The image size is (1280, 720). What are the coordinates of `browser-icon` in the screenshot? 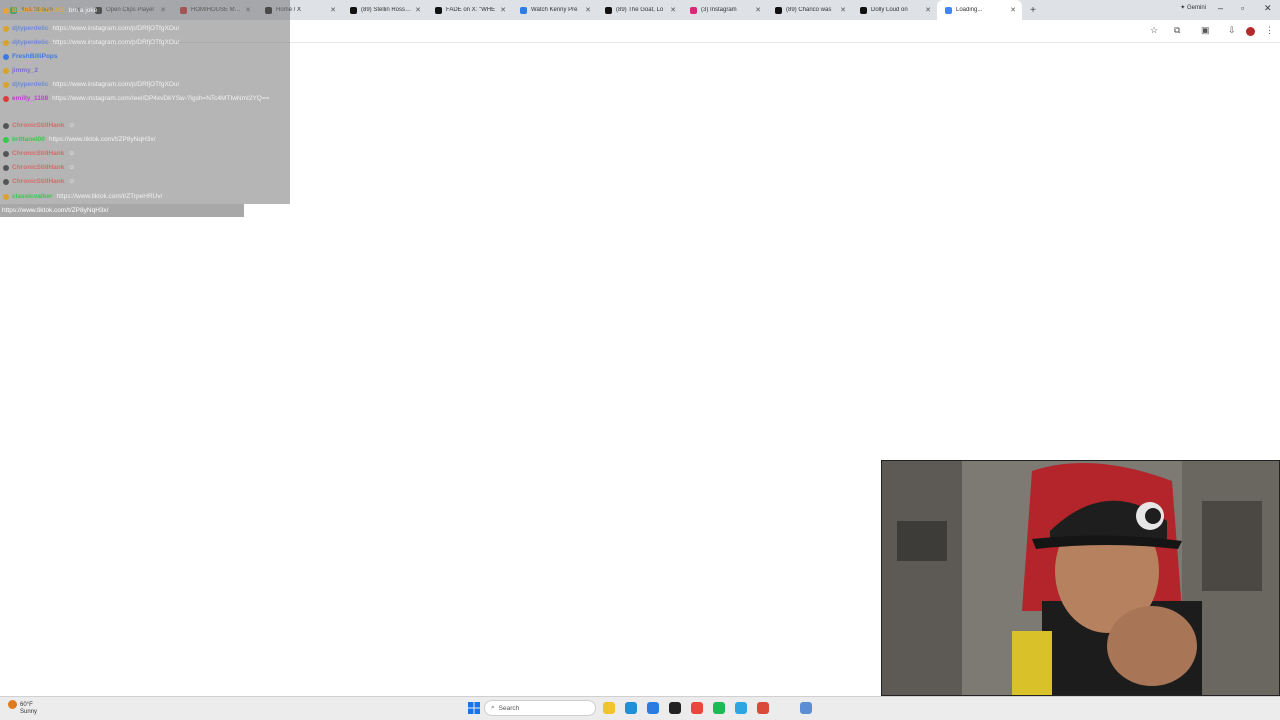 It's located at (653, 708).